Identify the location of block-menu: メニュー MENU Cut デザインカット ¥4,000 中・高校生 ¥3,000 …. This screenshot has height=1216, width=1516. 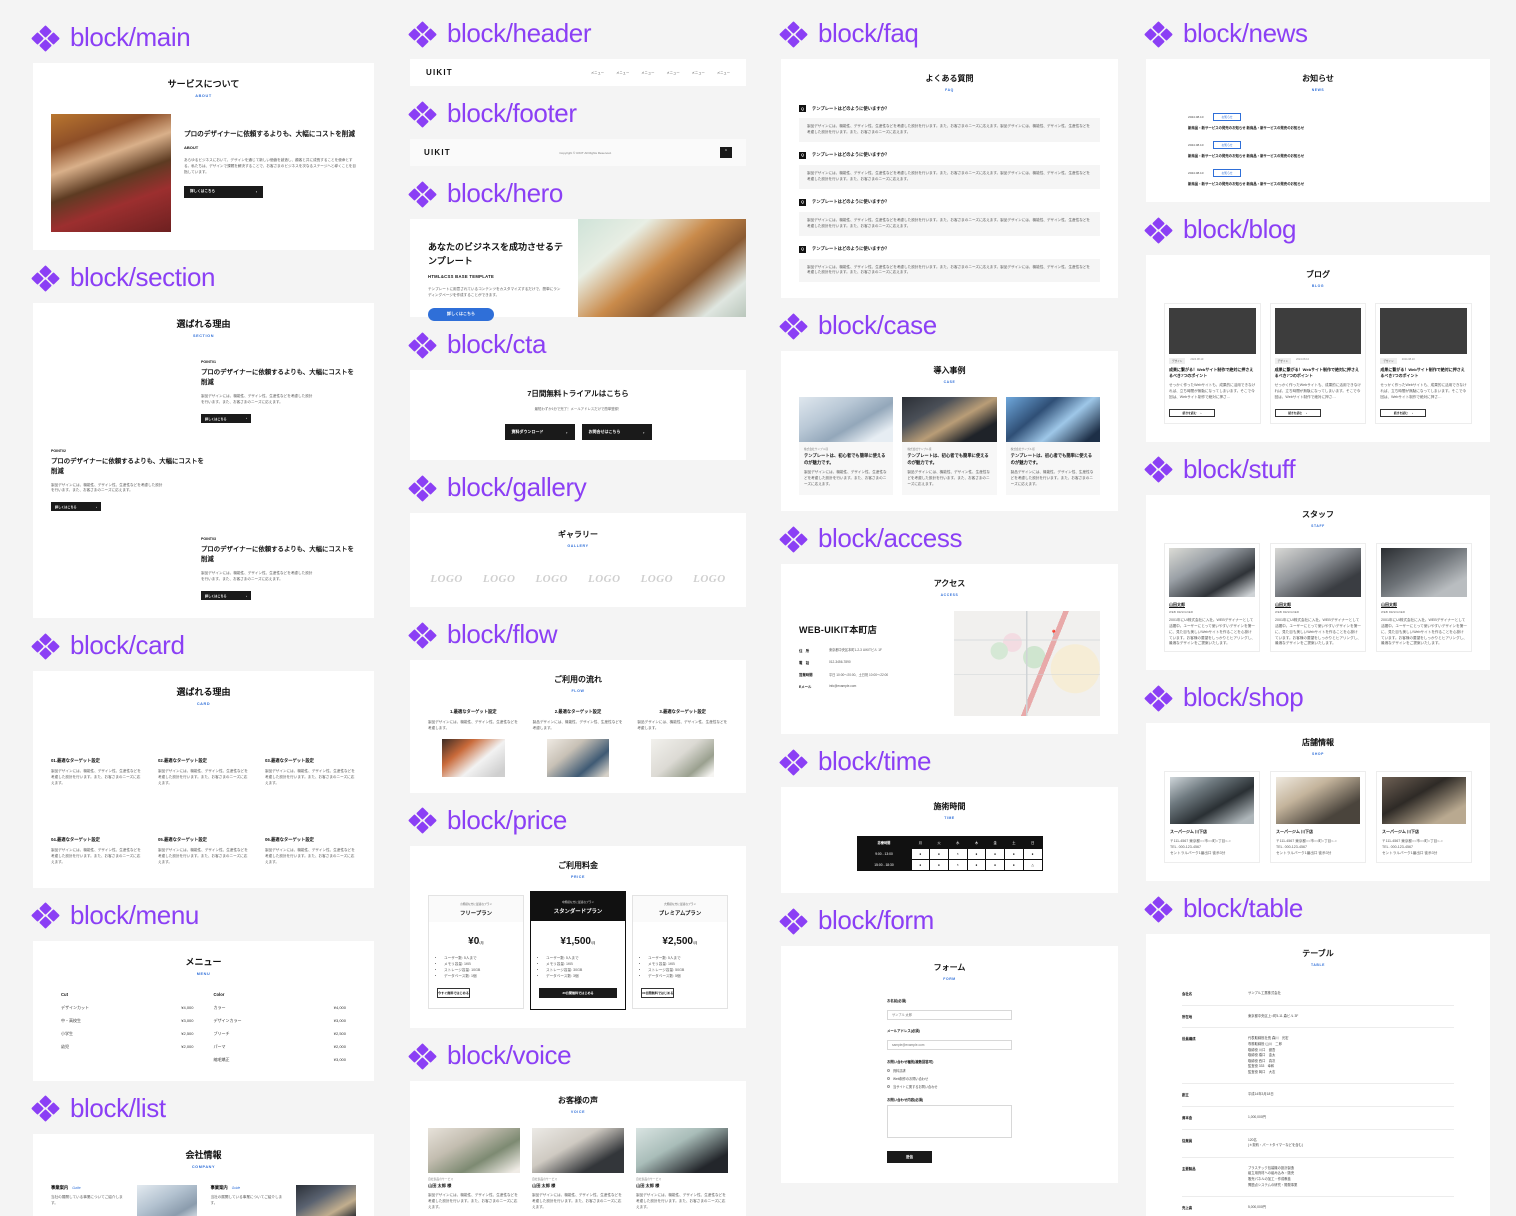
(203, 1010).